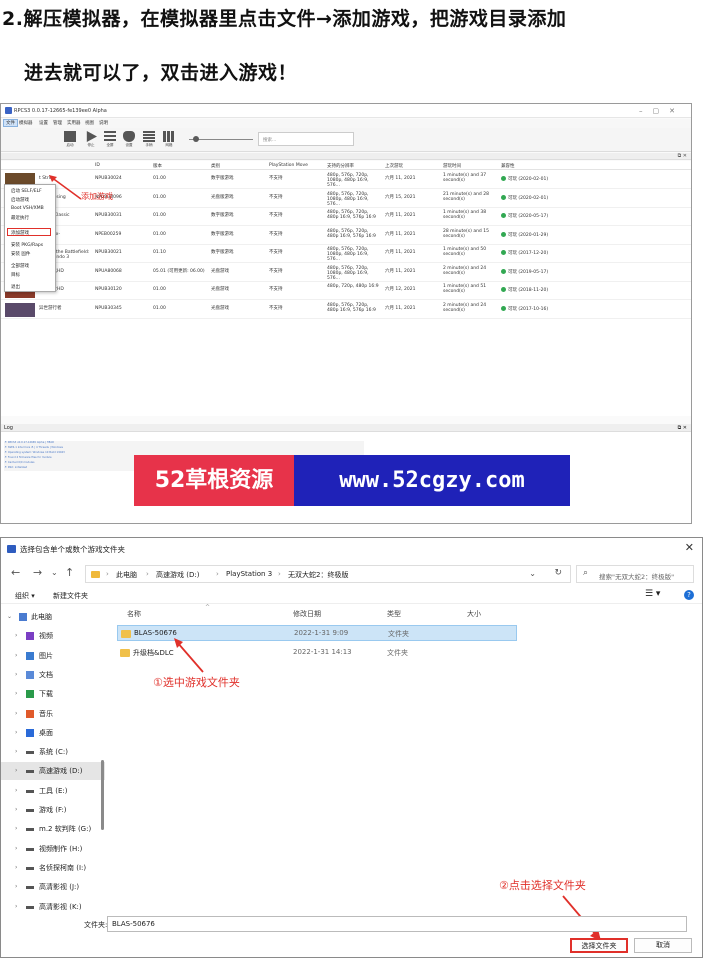  Describe the element at coordinates (599, 945) in the screenshot. I see `select-folder-button: 选择文件夹` at that location.